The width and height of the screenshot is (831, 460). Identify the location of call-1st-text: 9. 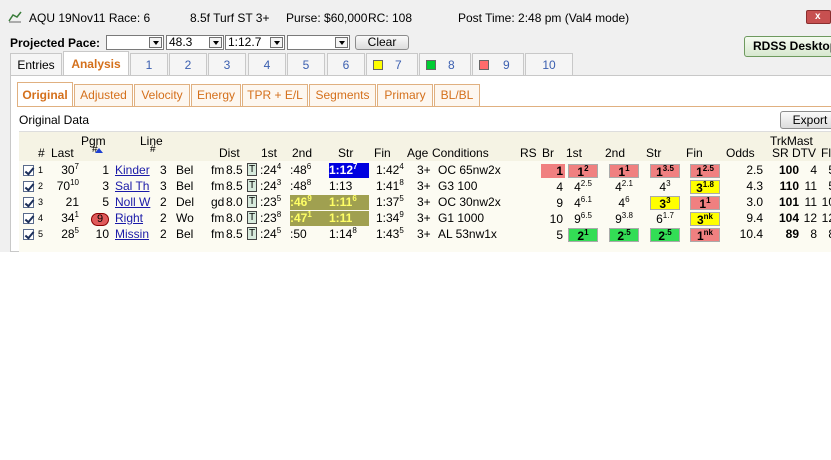
(577, 219).